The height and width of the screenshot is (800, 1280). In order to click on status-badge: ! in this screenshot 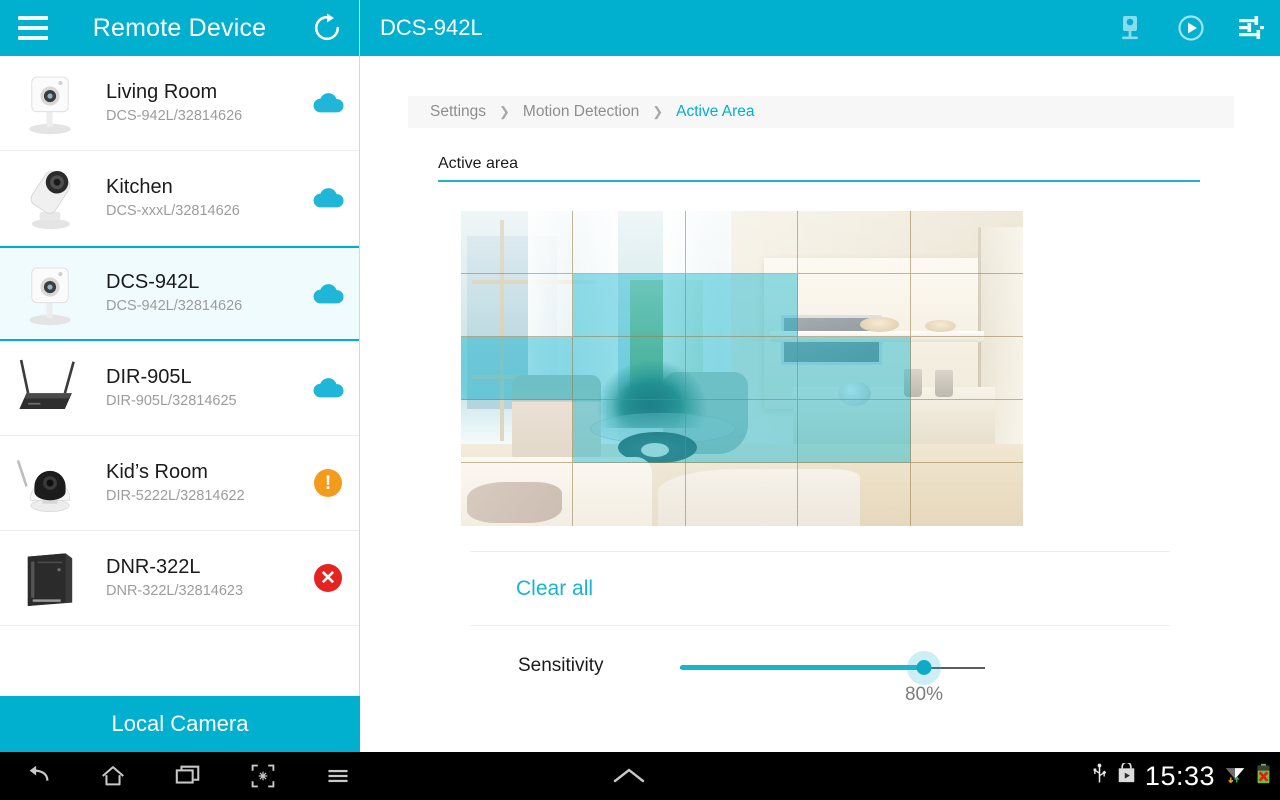, I will do `click(328, 483)`.